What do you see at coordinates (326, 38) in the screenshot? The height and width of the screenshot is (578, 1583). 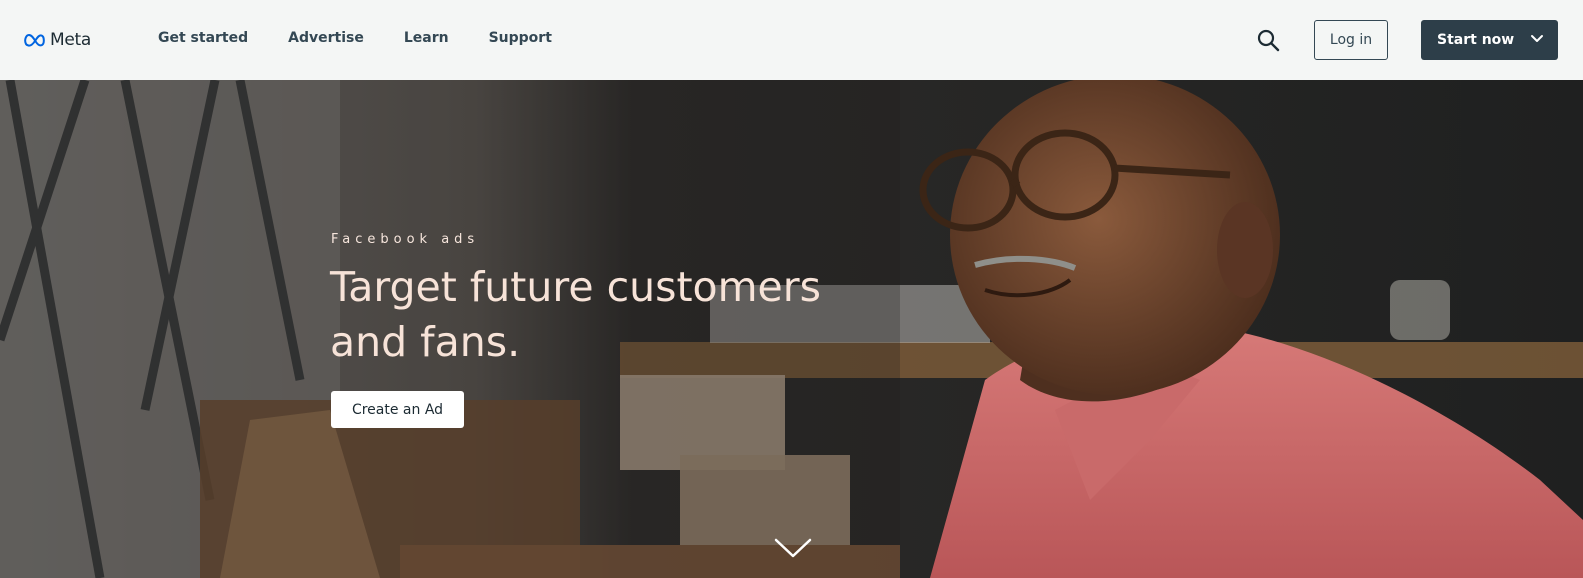 I see `nav-advertise: Advertise` at bounding box center [326, 38].